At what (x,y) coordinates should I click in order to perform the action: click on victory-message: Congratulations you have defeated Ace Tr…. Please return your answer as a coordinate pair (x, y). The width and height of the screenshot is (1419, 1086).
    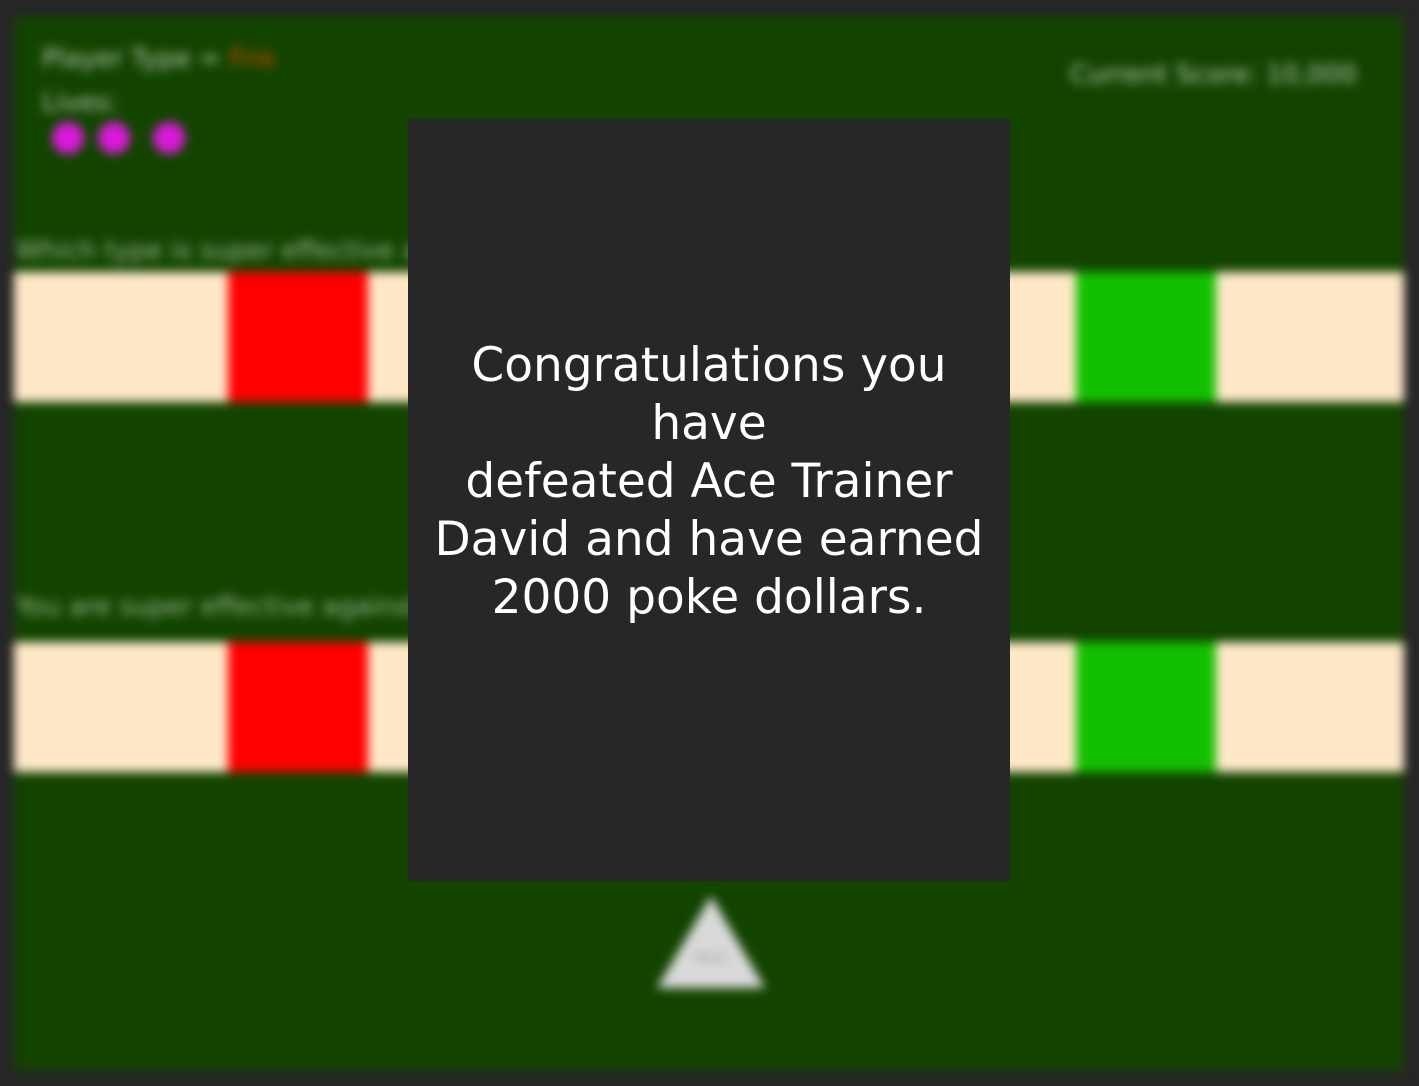
    Looking at the image, I should click on (709, 481).